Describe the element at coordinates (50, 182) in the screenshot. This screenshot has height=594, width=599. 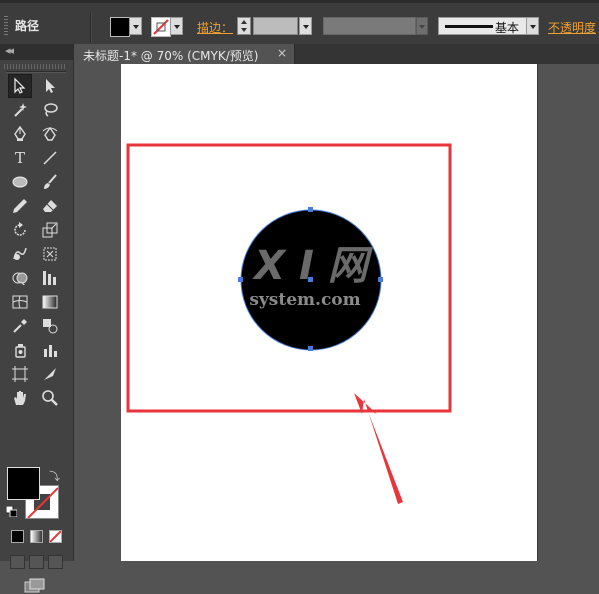
I see `paintbrush-tool-icon` at that location.